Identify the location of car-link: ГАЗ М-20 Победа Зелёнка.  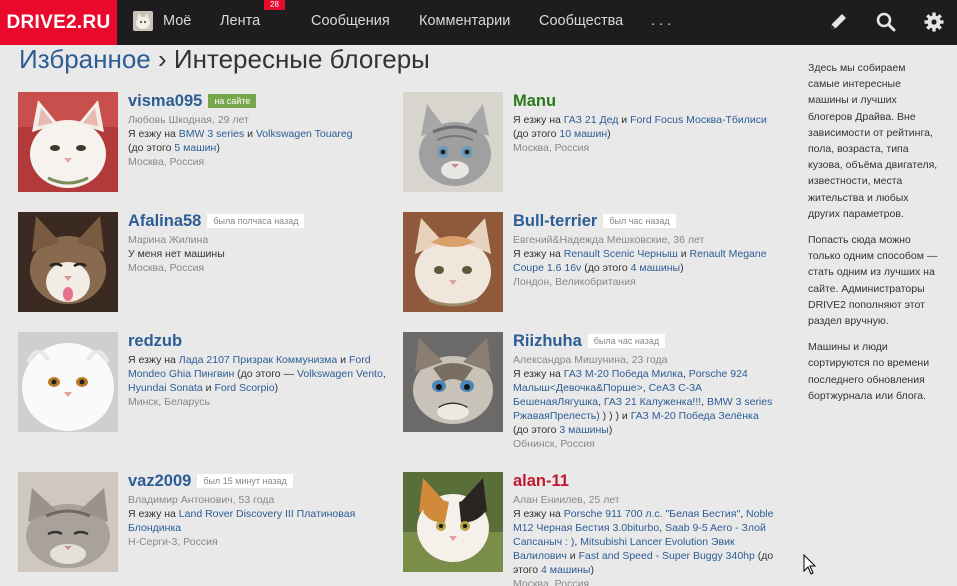
(695, 416).